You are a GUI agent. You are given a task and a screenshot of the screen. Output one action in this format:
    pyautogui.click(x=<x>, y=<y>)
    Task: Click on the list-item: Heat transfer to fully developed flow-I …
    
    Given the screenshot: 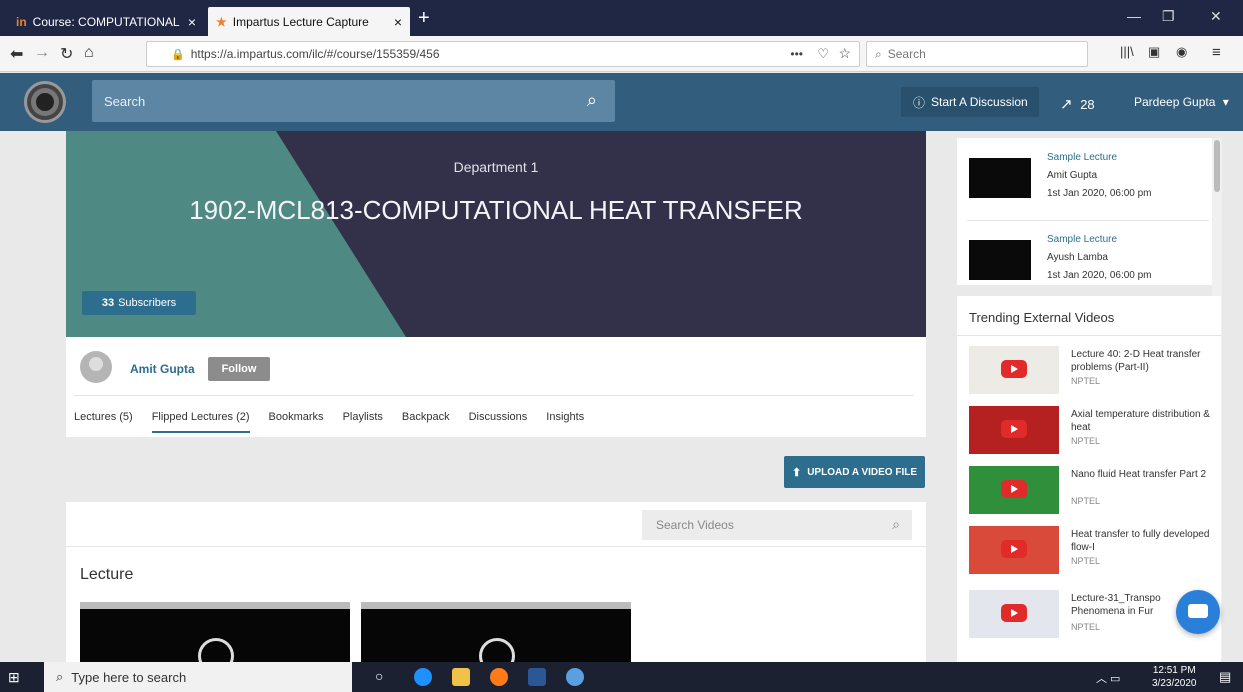 What is the action you would take?
    pyautogui.click(x=1089, y=550)
    